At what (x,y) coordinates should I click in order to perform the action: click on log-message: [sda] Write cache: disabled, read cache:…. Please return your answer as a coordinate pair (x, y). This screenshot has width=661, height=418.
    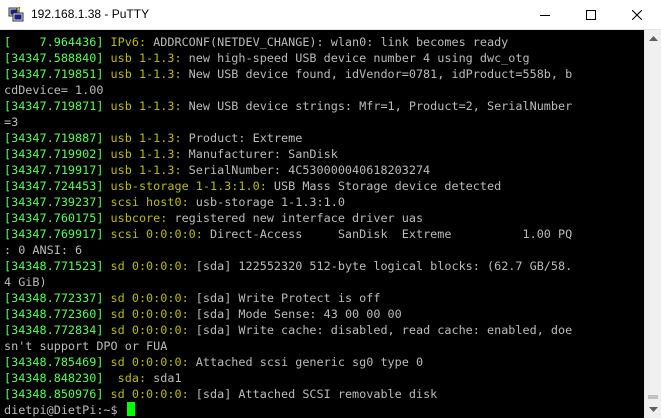
    Looking at the image, I should click on (380, 330).